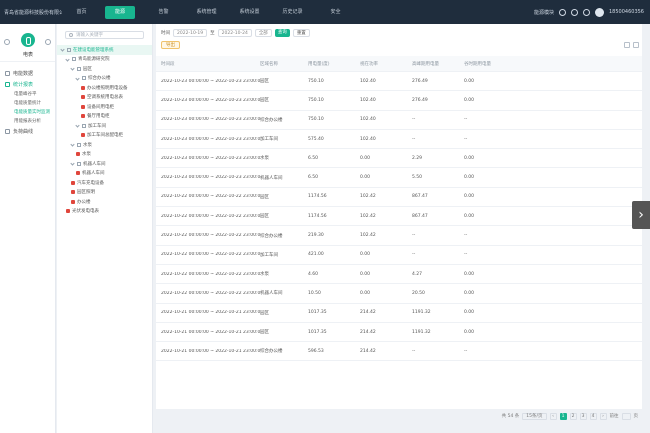 The image size is (650, 433). Describe the element at coordinates (334, 64) in the screenshot. I see `column-header: 用电量(度)` at that location.